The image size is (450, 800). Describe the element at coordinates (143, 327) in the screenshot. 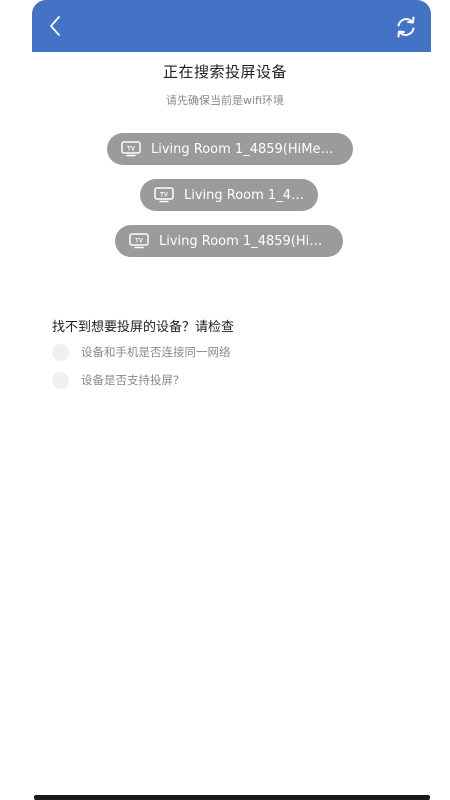

I see `help-title: 找不到想要投屏的设备？请检查` at that location.